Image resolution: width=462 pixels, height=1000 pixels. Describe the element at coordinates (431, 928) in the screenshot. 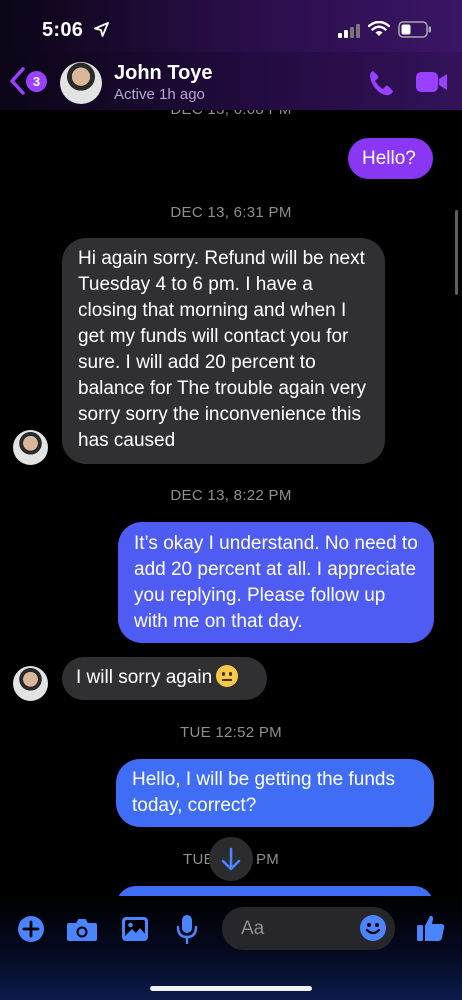

I see `thumbs-up-icon` at that location.